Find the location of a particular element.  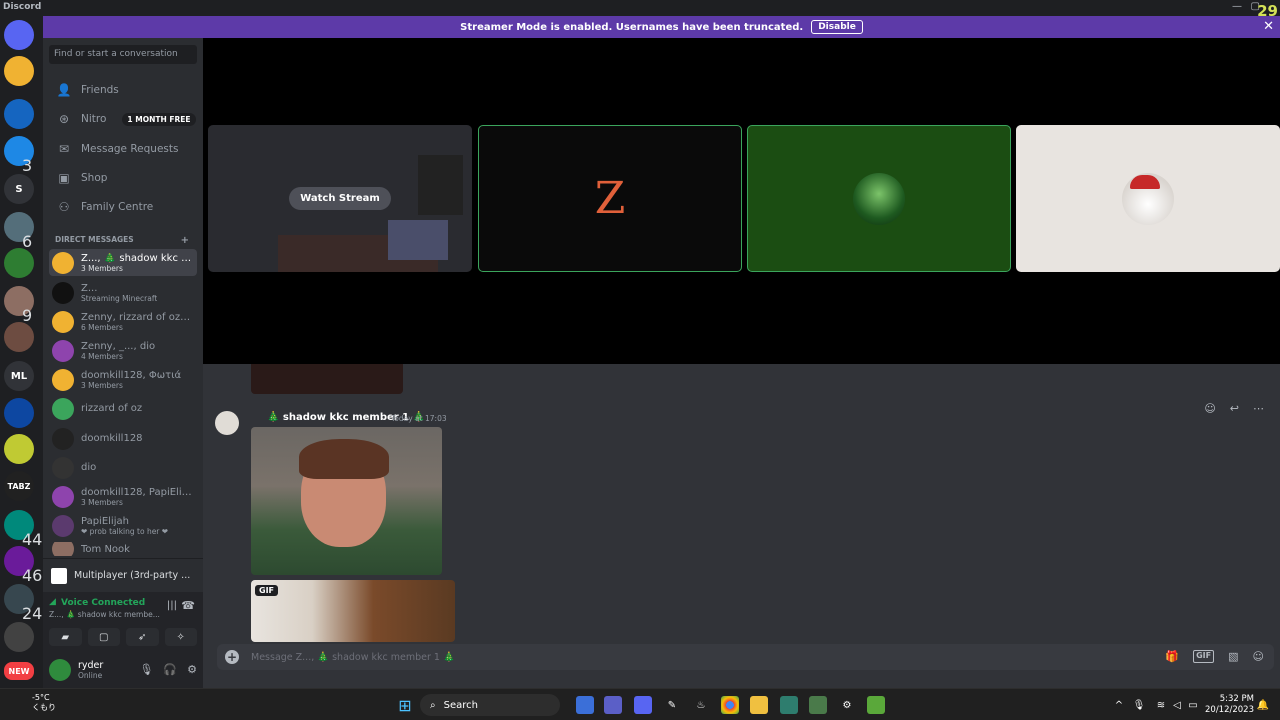

screenshare-button: ▢ is located at coordinates (103, 637).